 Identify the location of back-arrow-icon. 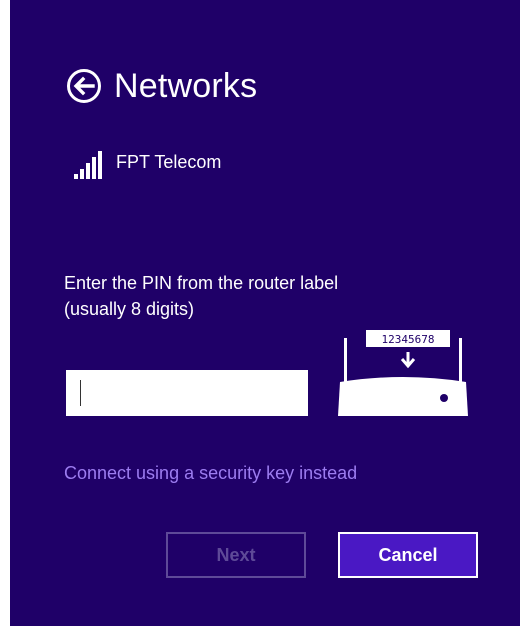
(84, 86).